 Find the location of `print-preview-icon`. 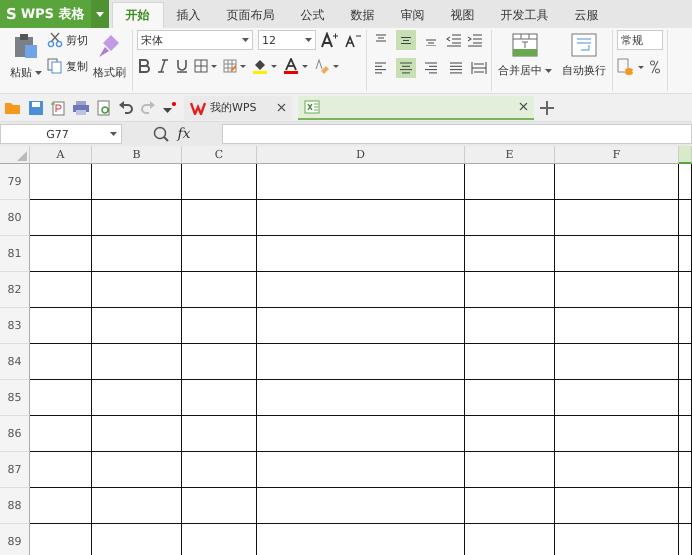

print-preview-icon is located at coordinates (104, 108).